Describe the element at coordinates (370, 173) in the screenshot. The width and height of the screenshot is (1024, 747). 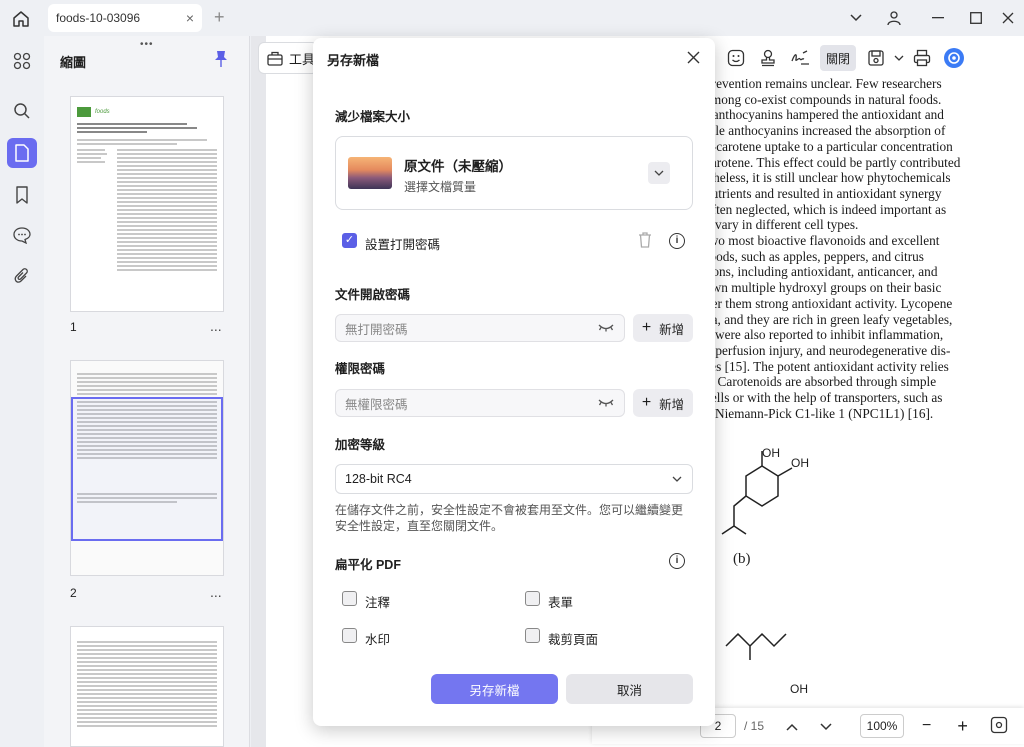
I see `file-preview-image` at that location.